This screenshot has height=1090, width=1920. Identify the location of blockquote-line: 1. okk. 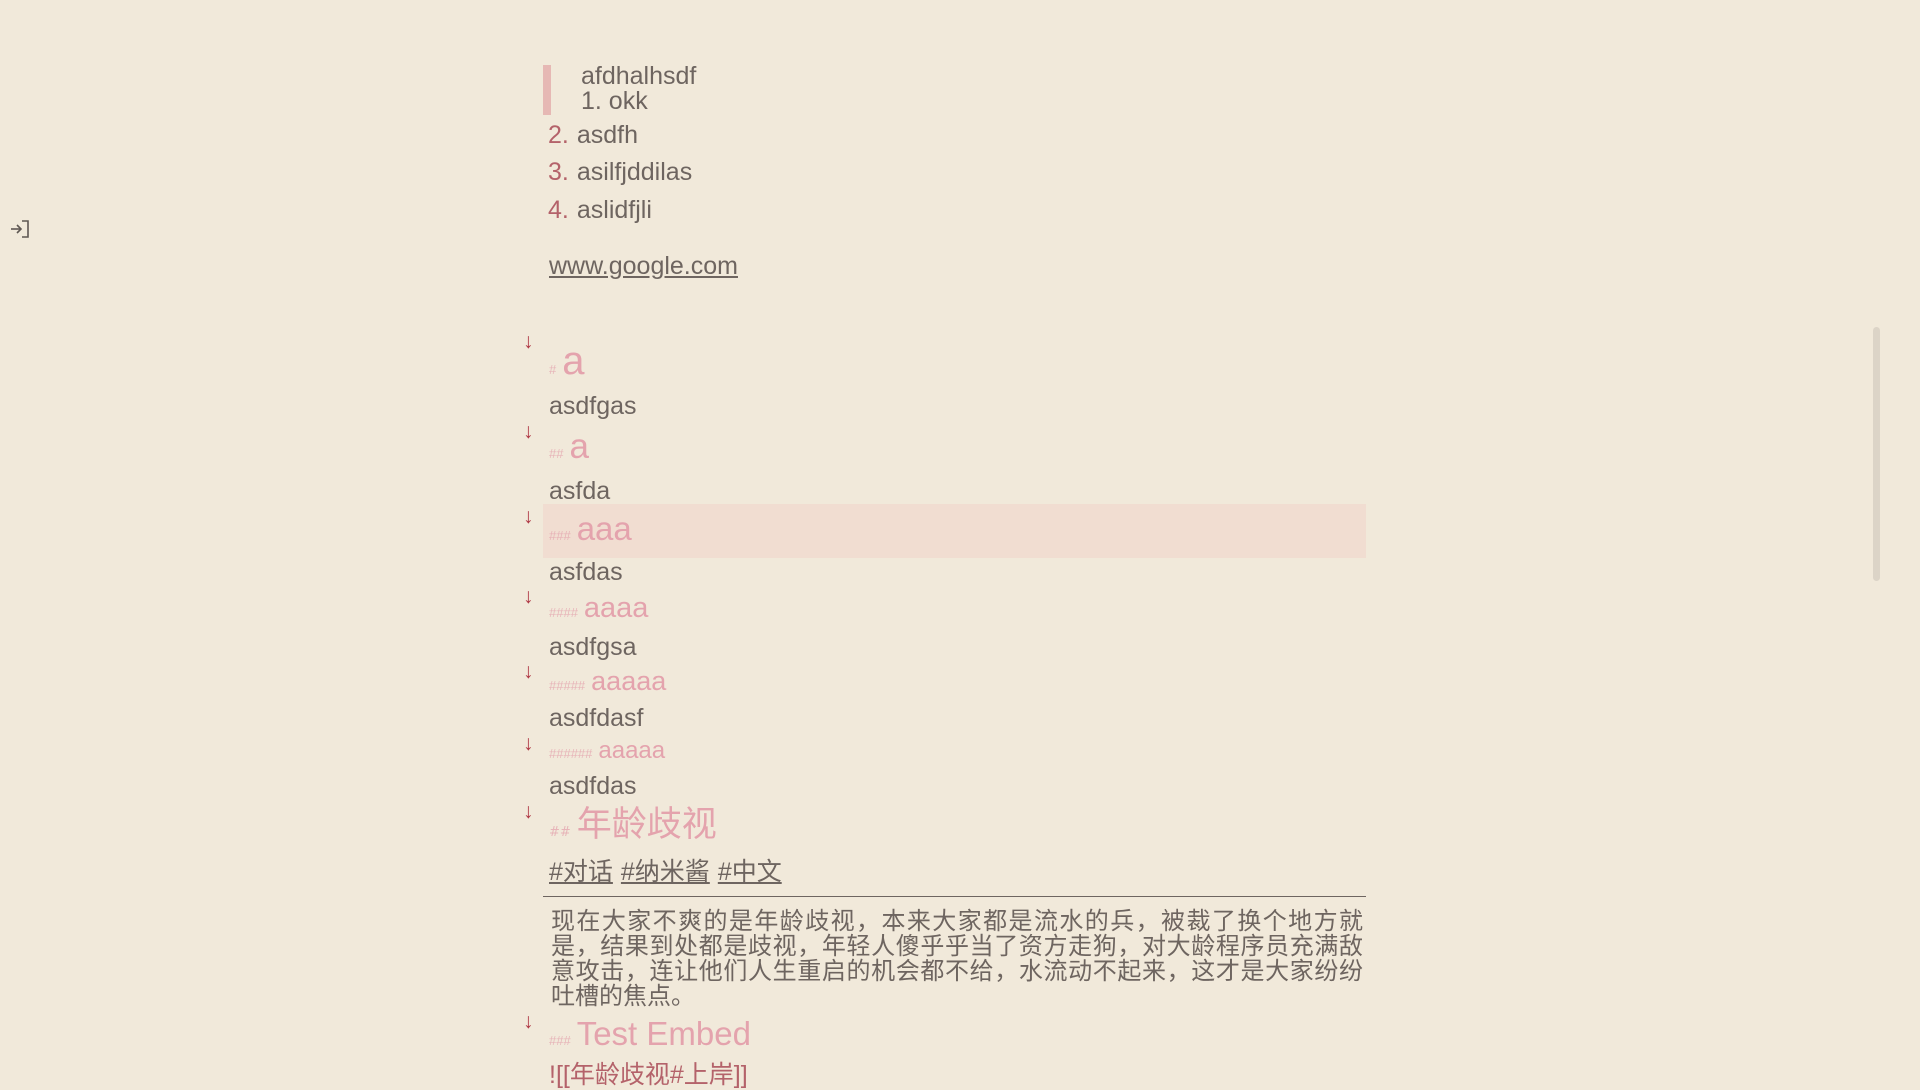
(614, 101).